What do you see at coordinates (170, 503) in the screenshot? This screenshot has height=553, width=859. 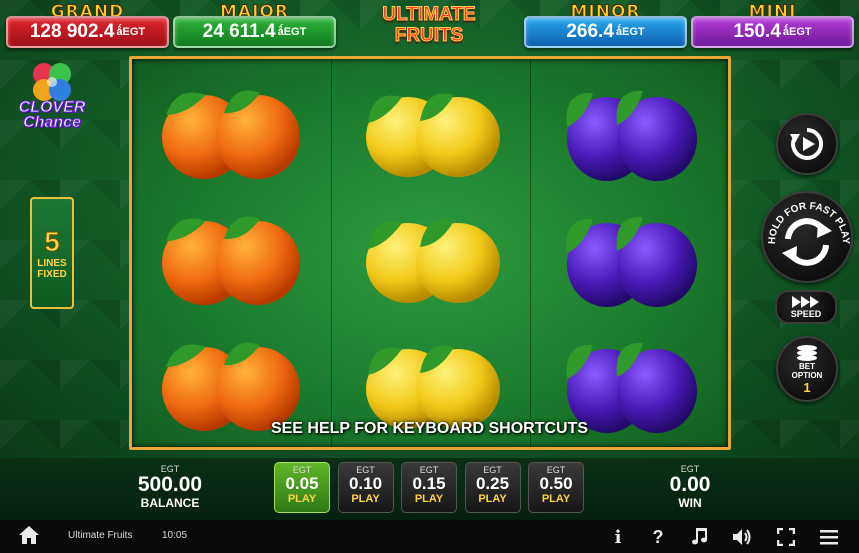 I see `balance-label: BALANCE` at bounding box center [170, 503].